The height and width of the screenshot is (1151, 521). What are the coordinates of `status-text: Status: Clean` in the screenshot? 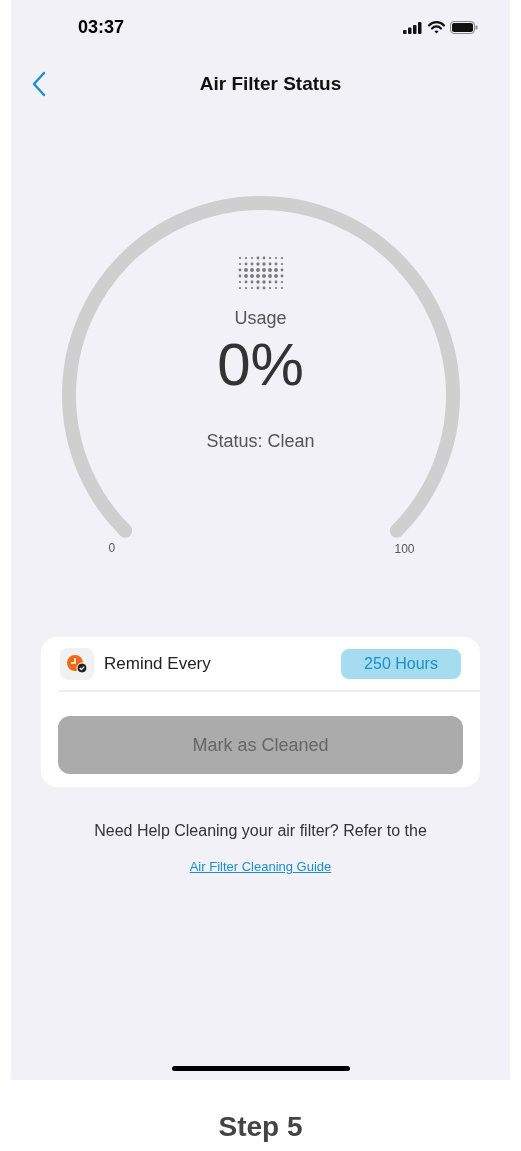 It's located at (260, 441).